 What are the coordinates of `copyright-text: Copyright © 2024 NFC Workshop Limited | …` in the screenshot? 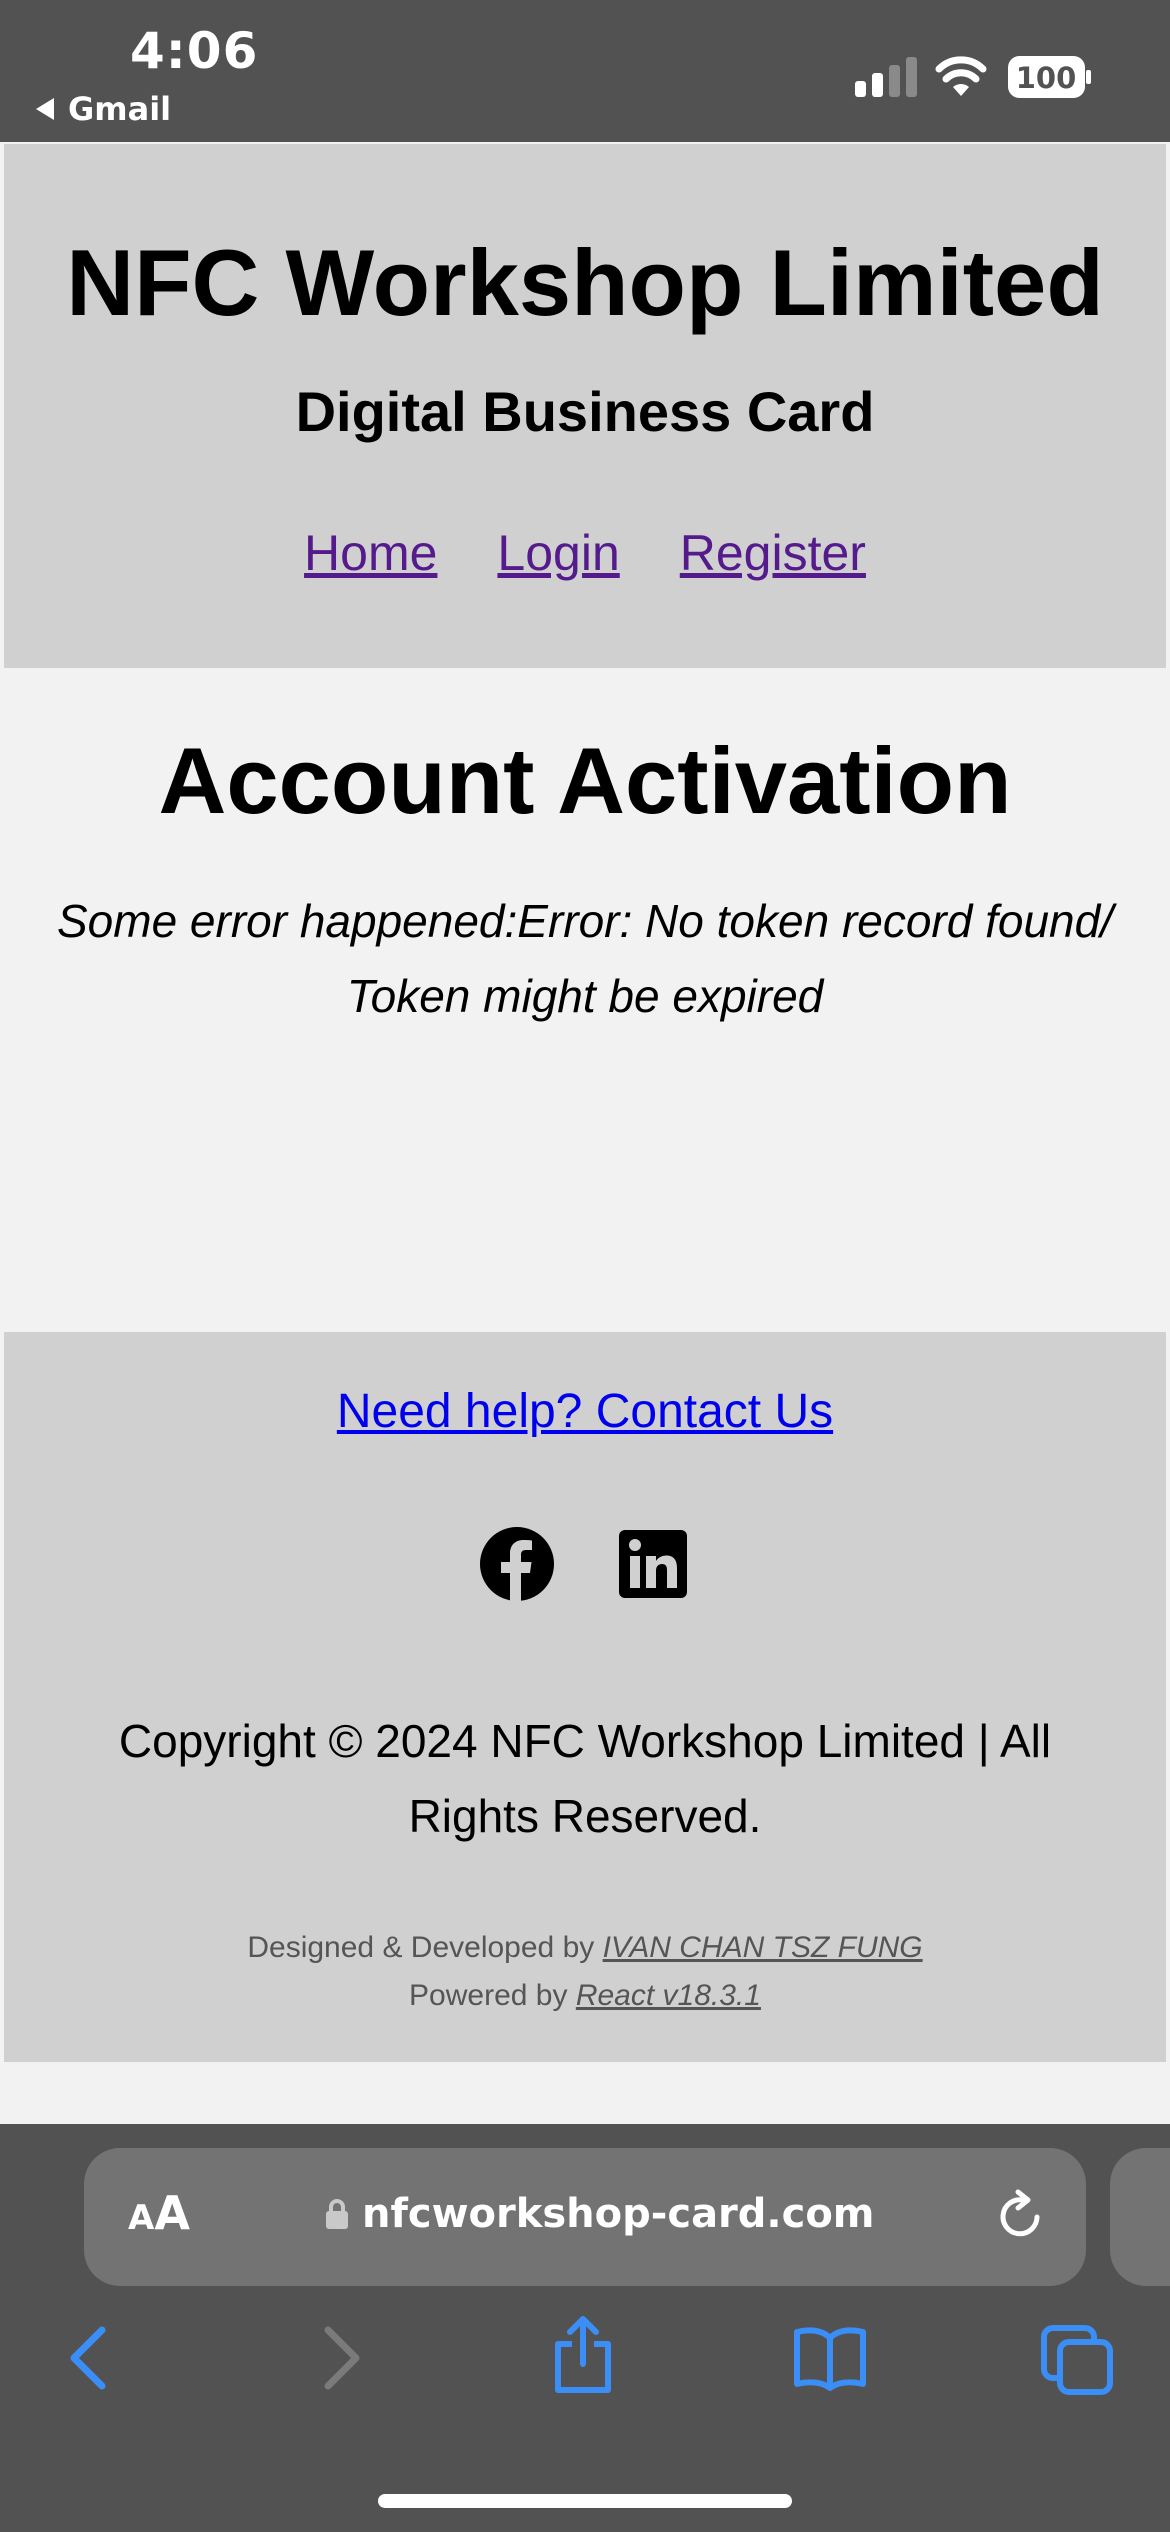 It's located at (585, 1778).